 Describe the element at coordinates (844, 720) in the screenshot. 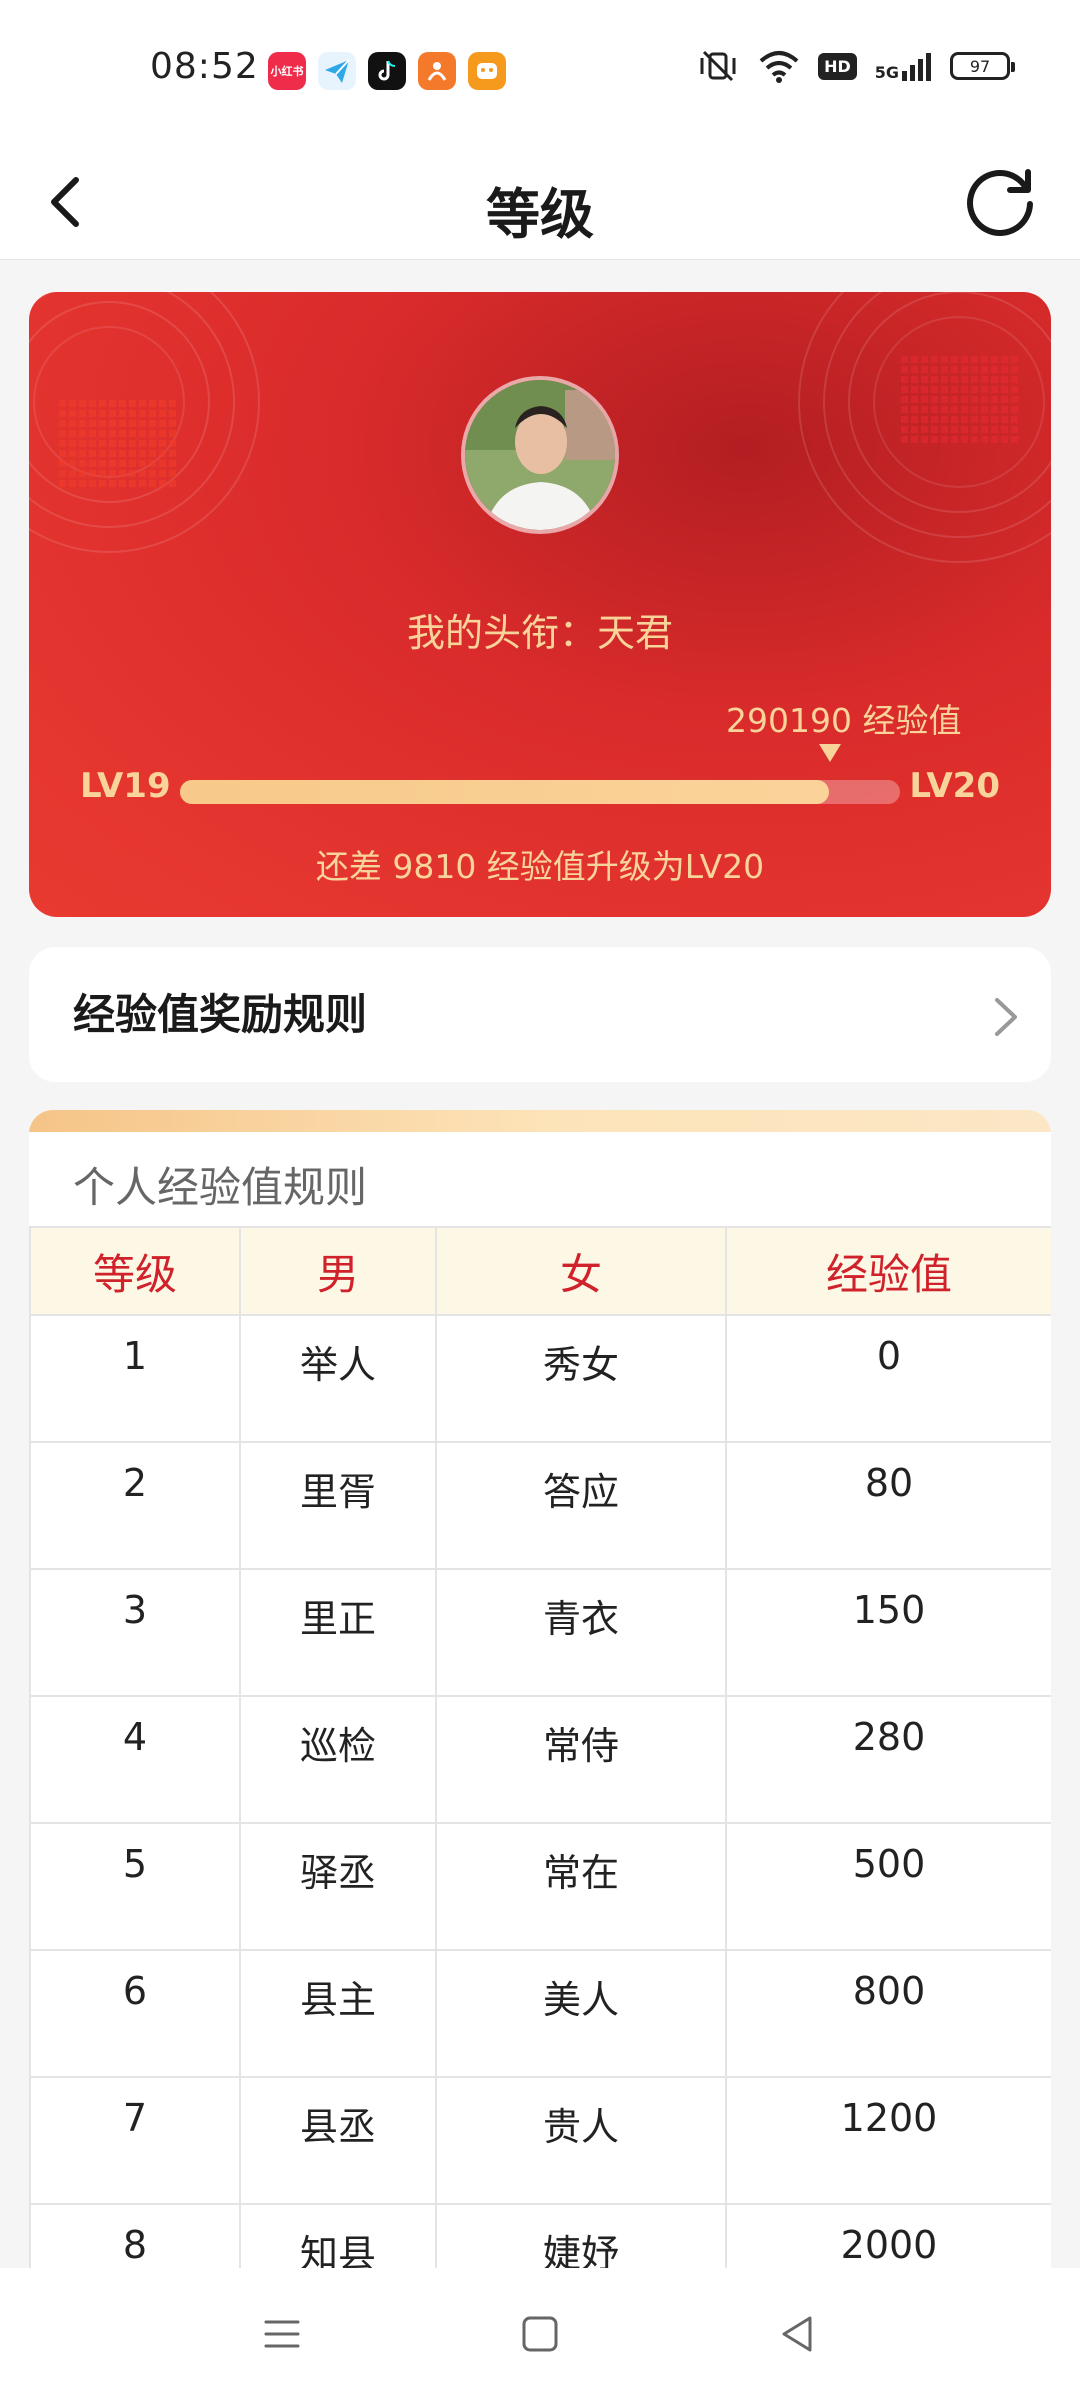

I see `experience-value: 290190 经验值` at that location.